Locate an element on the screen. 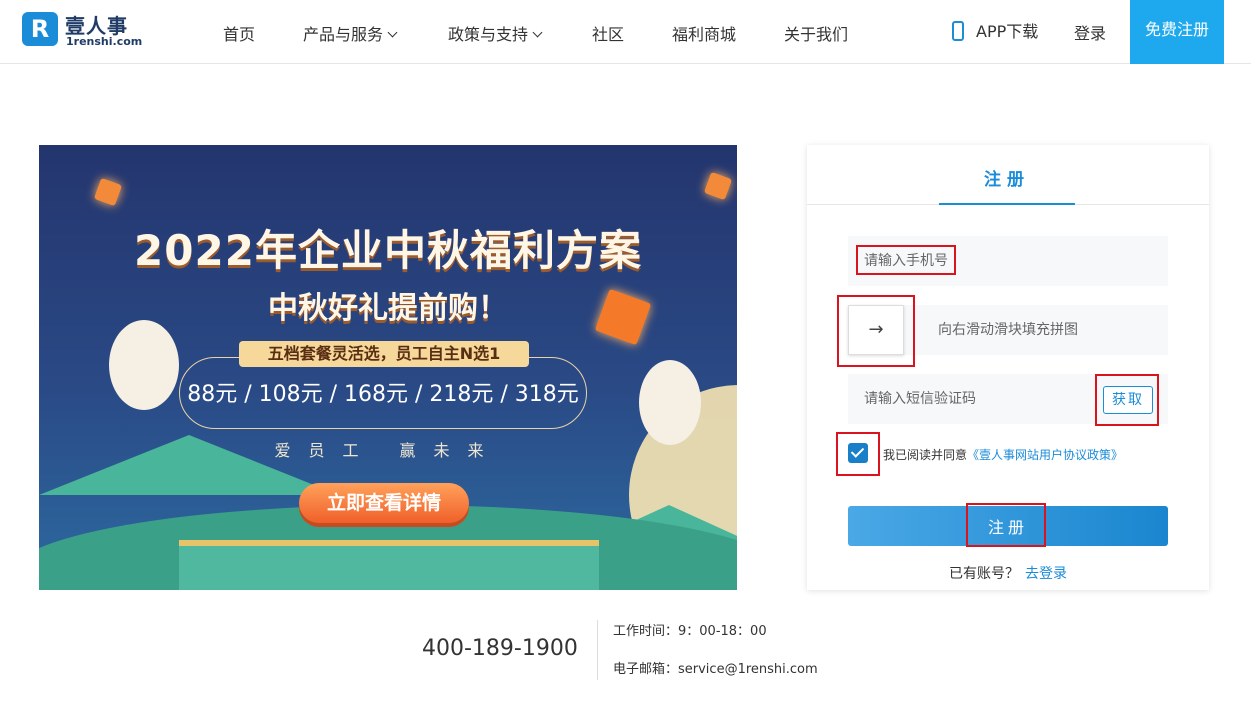 This screenshot has height=708, width=1251. nav-label: 社区 is located at coordinates (608, 34).